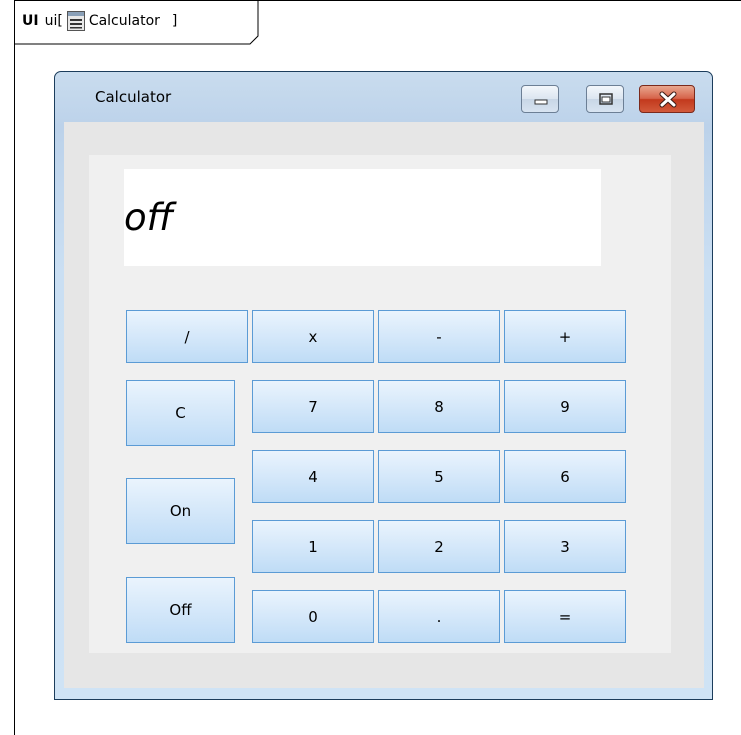 The width and height of the screenshot is (741, 735). What do you see at coordinates (75, 21) in the screenshot?
I see `window-form-icon` at bounding box center [75, 21].